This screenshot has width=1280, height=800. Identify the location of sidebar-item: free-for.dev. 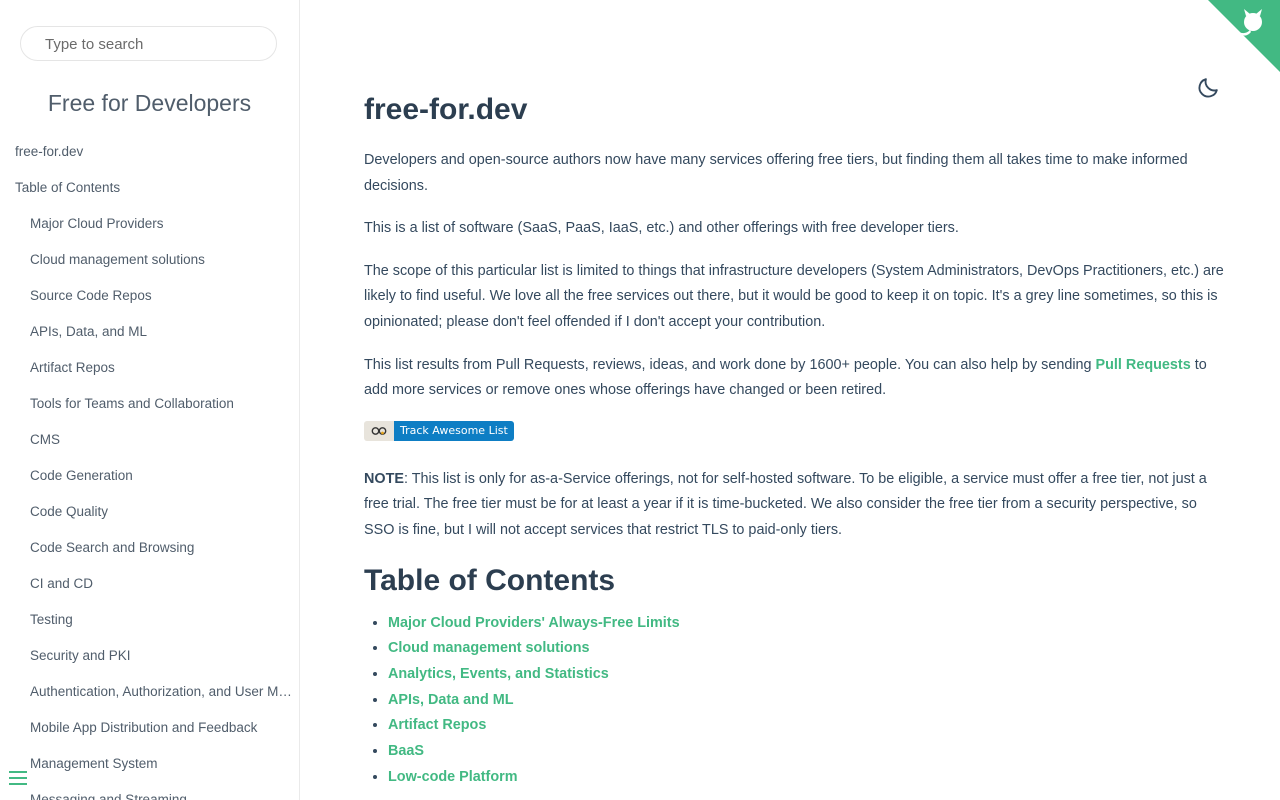
(149, 158).